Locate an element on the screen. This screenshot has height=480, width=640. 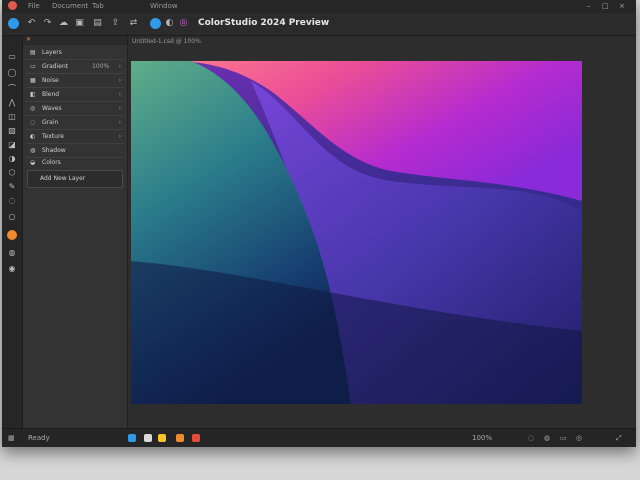
brush-tool-icon: ⋀ is located at coordinates (12, 103).